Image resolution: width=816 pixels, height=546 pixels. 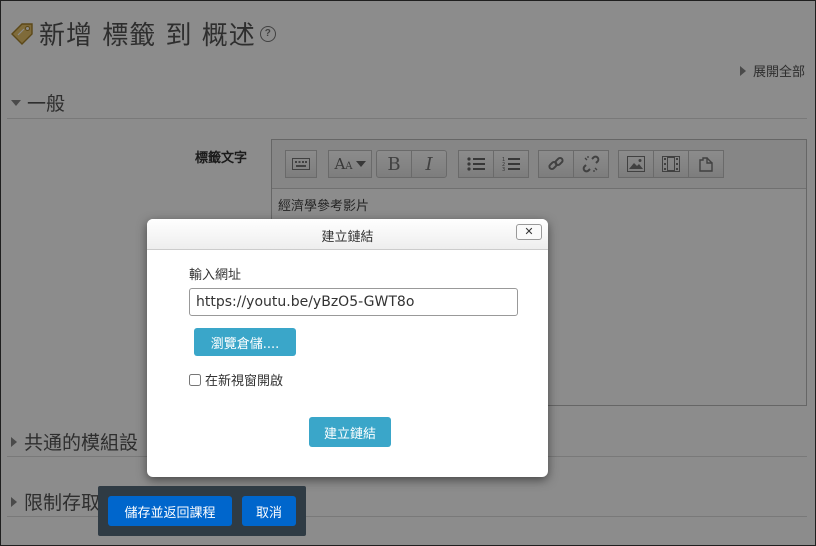 I want to click on dialog-header: 建立鏈結 ✕, so click(x=347, y=234).